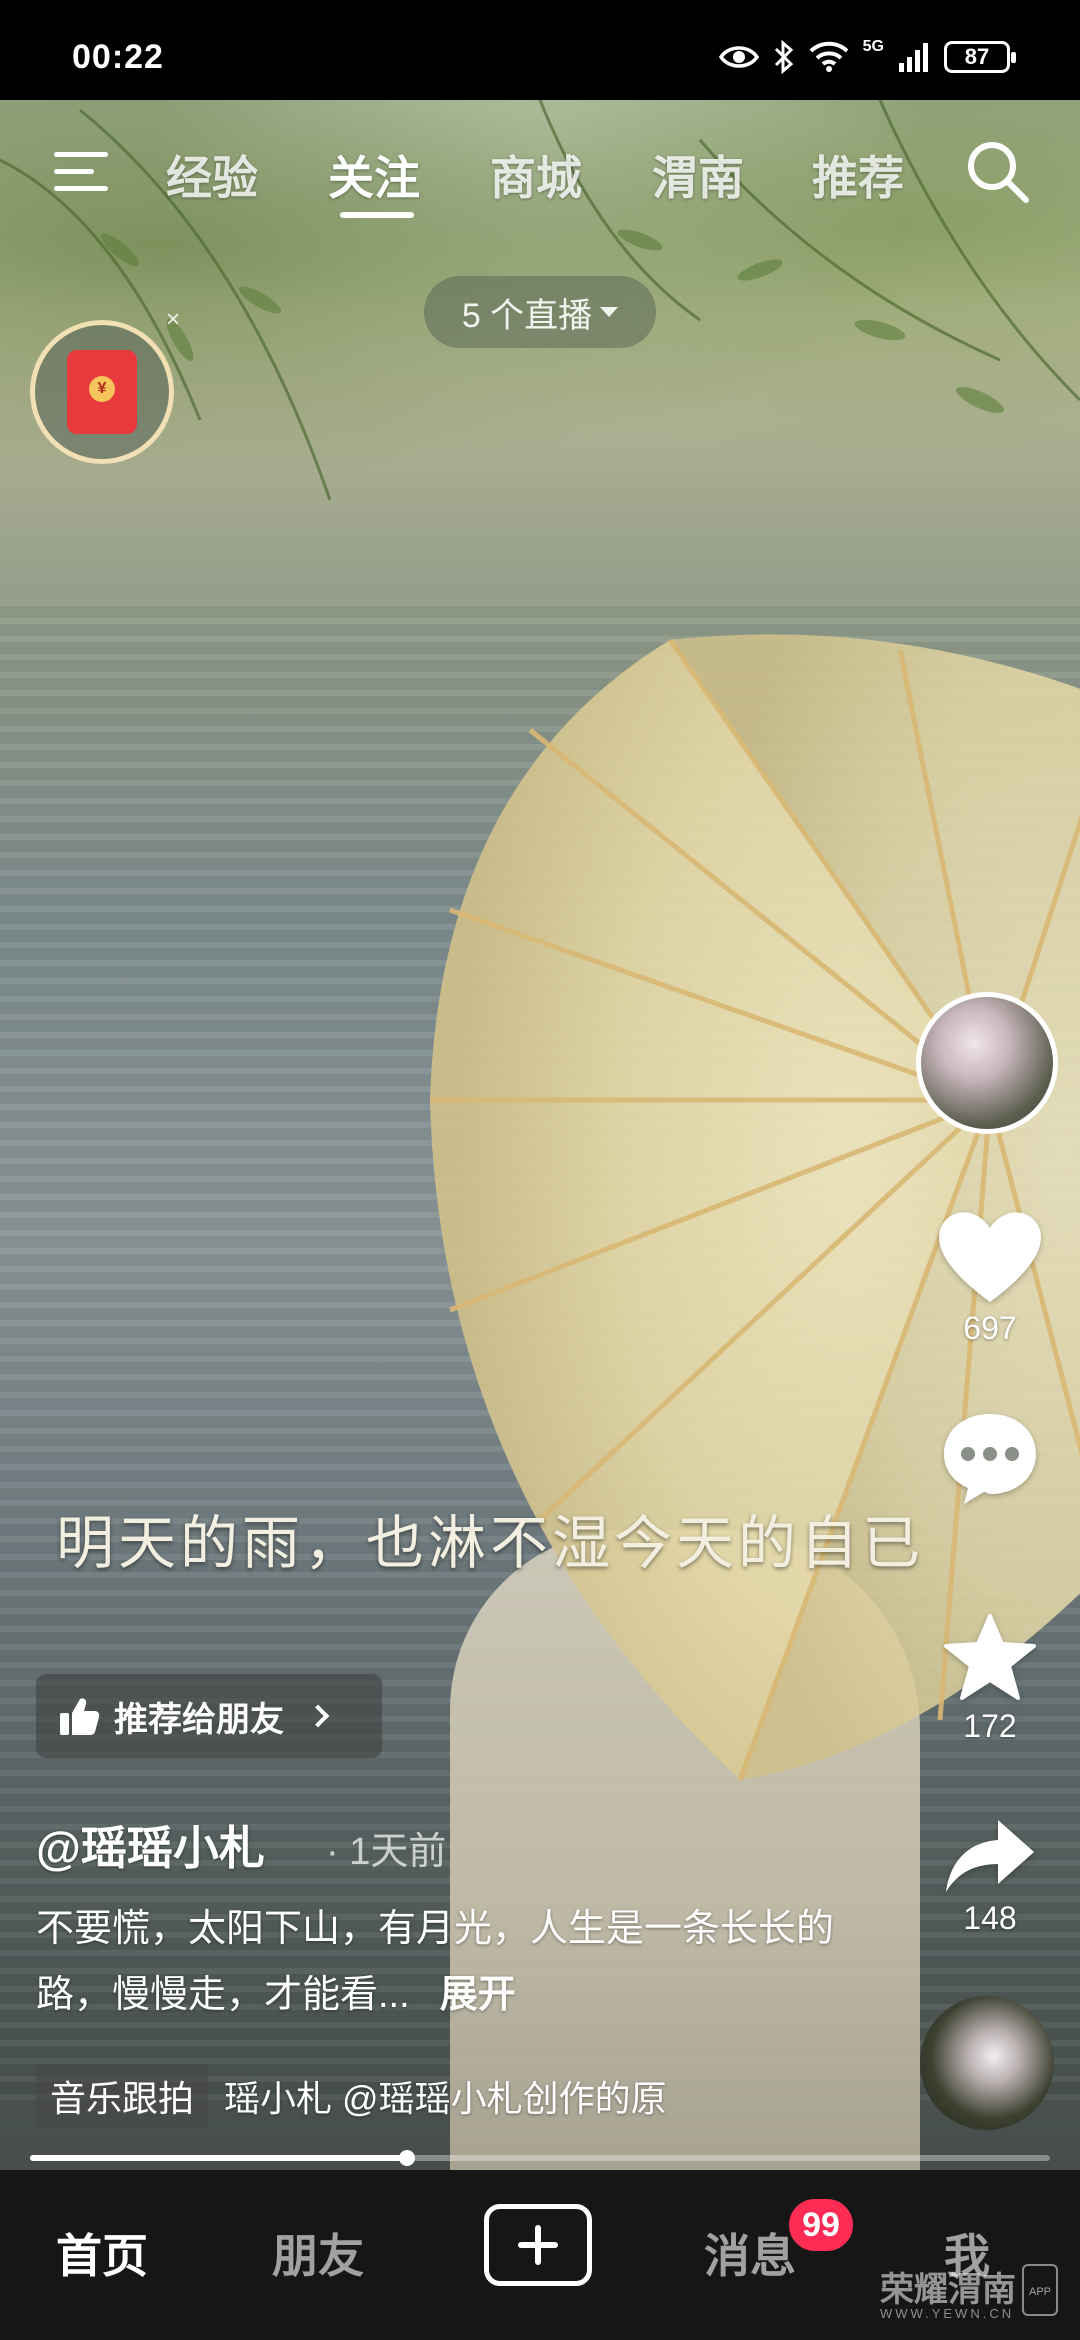 This screenshot has height=2340, width=1080. I want to click on music-title: 瑶小札 @瑶瑶小札创作的原, so click(445, 2098).